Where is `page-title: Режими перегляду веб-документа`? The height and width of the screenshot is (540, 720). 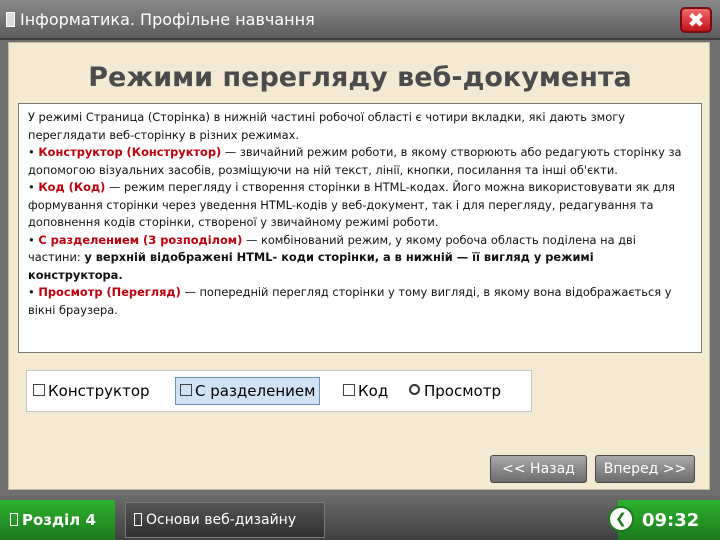
page-title: Режими перегляду веб-документа is located at coordinates (360, 77).